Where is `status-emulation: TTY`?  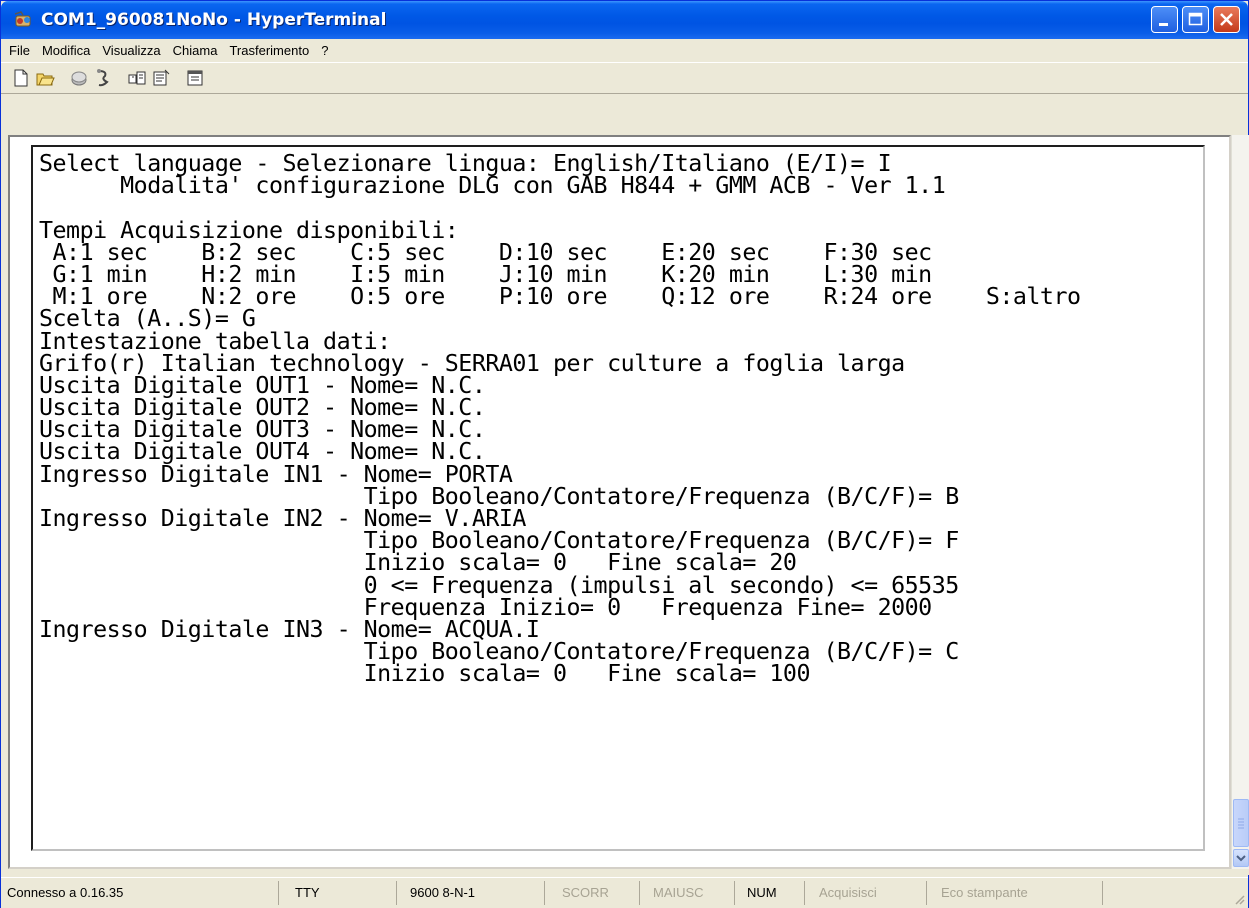
status-emulation: TTY is located at coordinates (337, 893).